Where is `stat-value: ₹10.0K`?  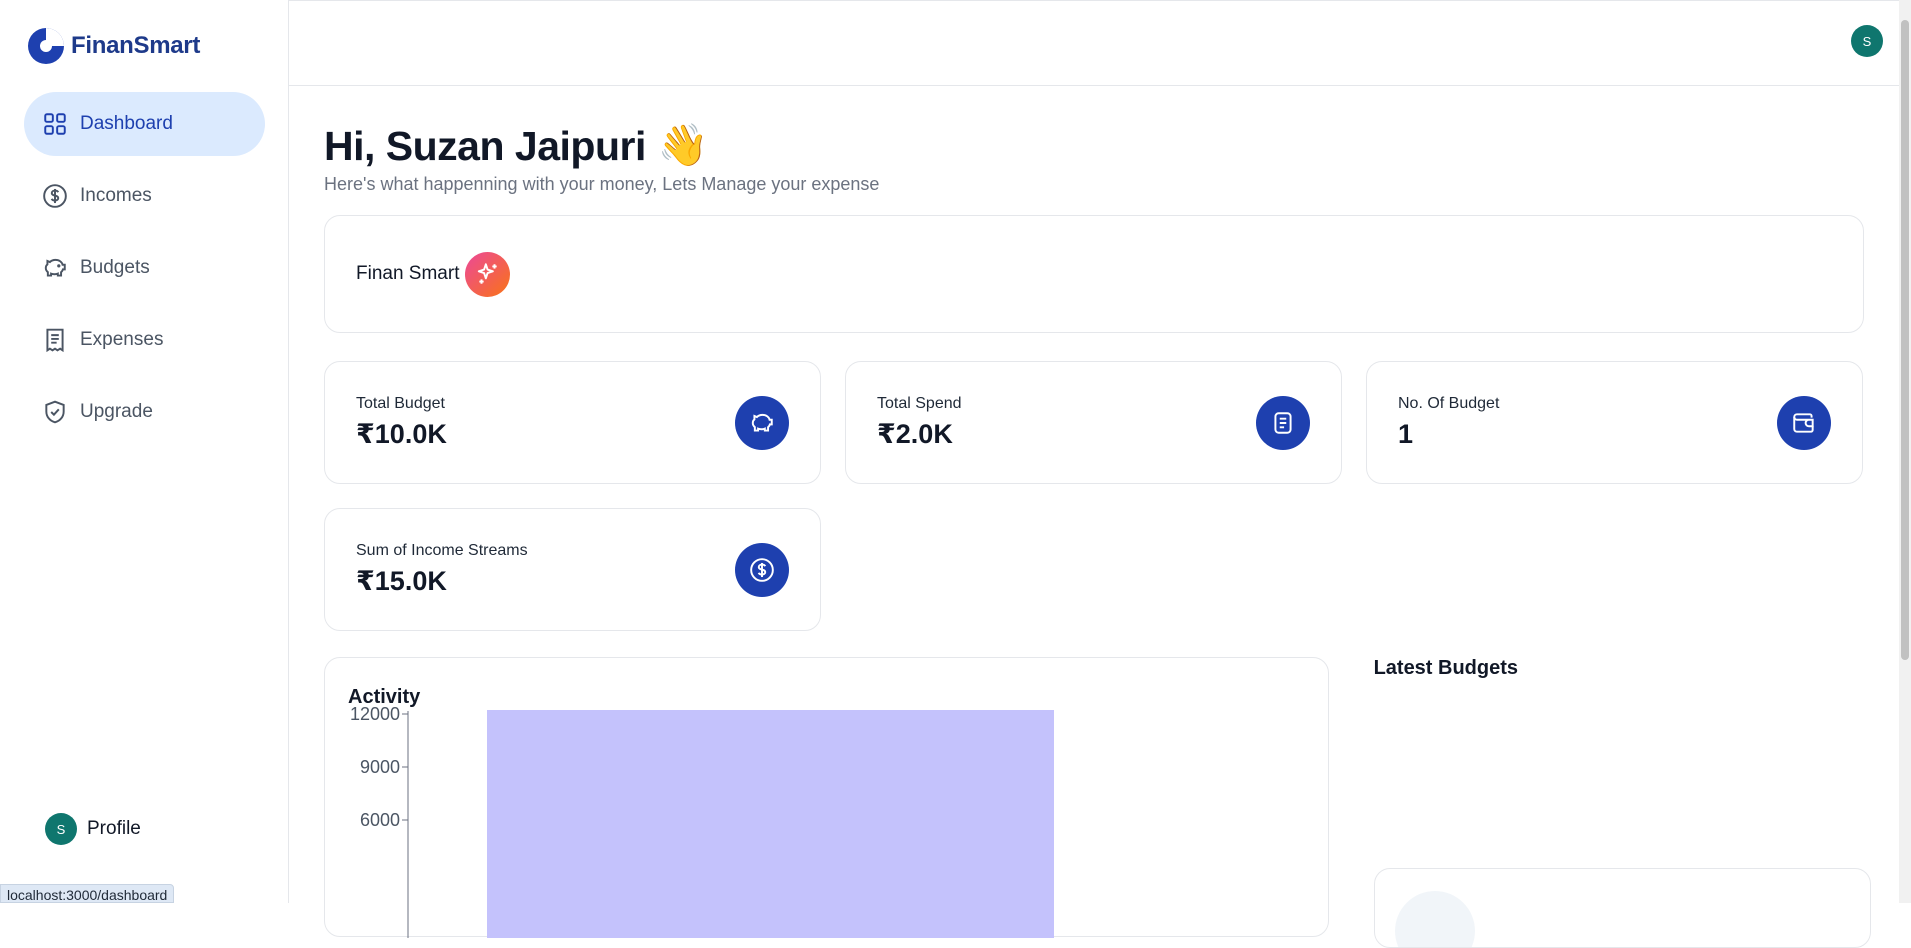
stat-value: ₹10.0K is located at coordinates (401, 434).